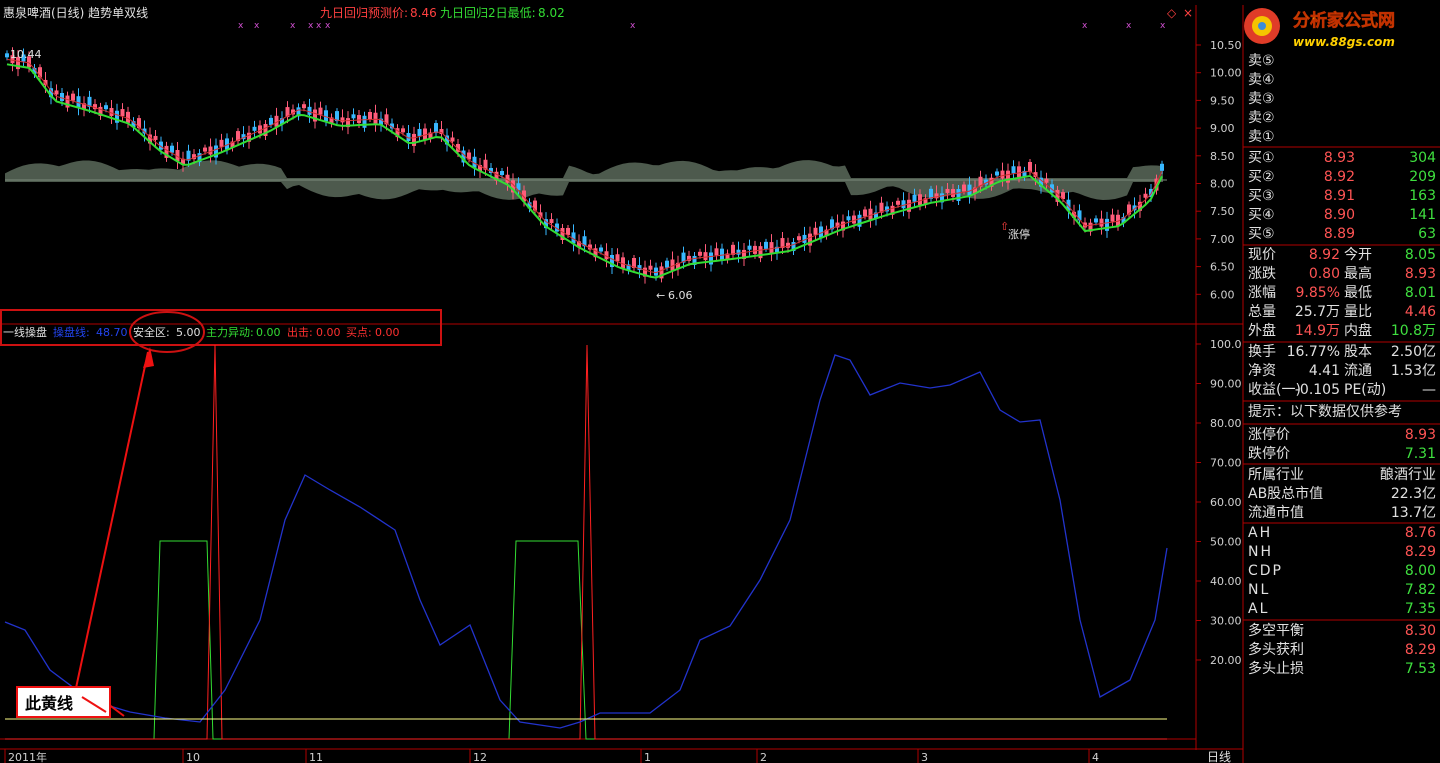 This screenshot has width=1440, height=763. I want to click on line-value: 48.70, so click(112, 332).